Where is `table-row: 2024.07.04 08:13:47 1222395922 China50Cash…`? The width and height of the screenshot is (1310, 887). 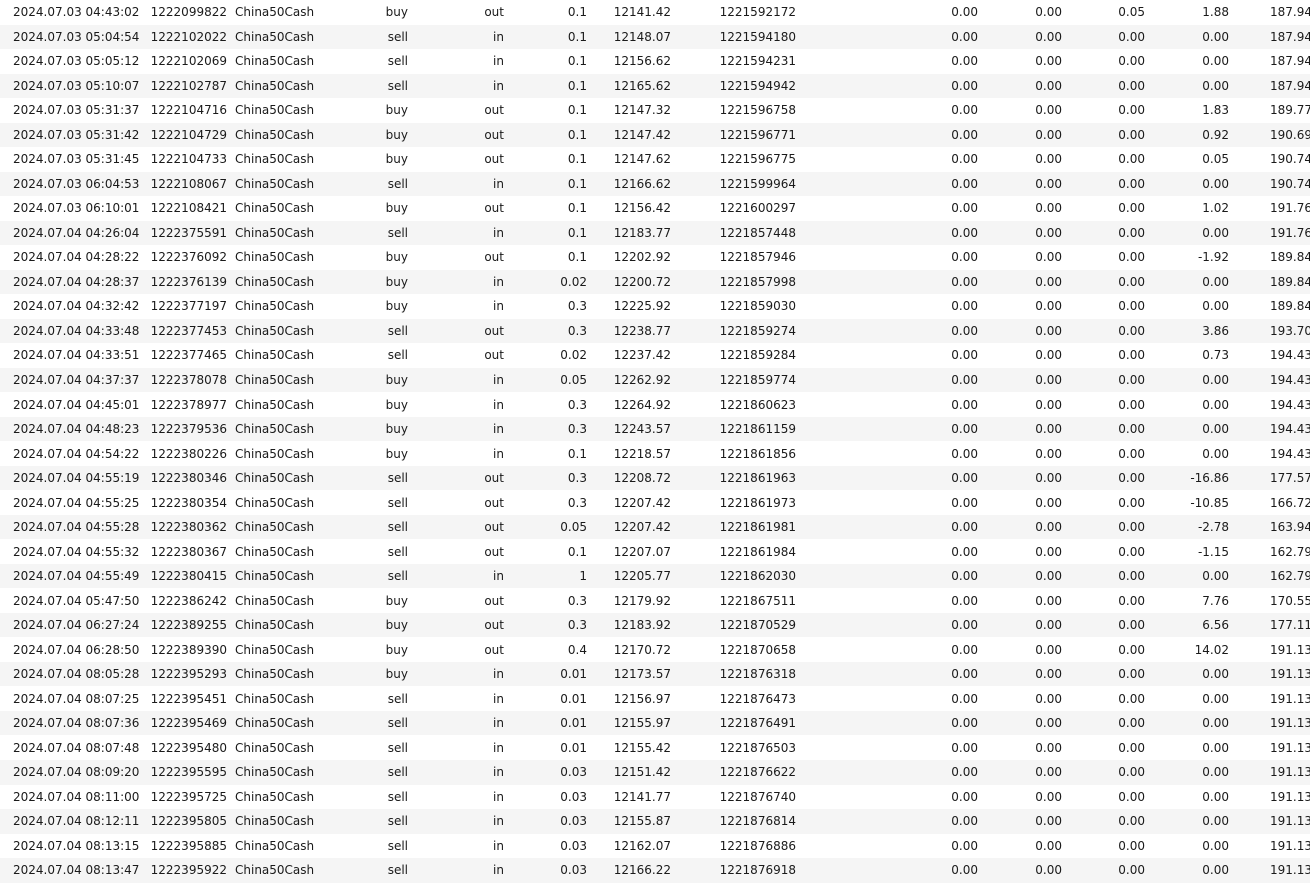 table-row: 2024.07.04 08:13:47 1222395922 China50Cash… is located at coordinates (655, 870).